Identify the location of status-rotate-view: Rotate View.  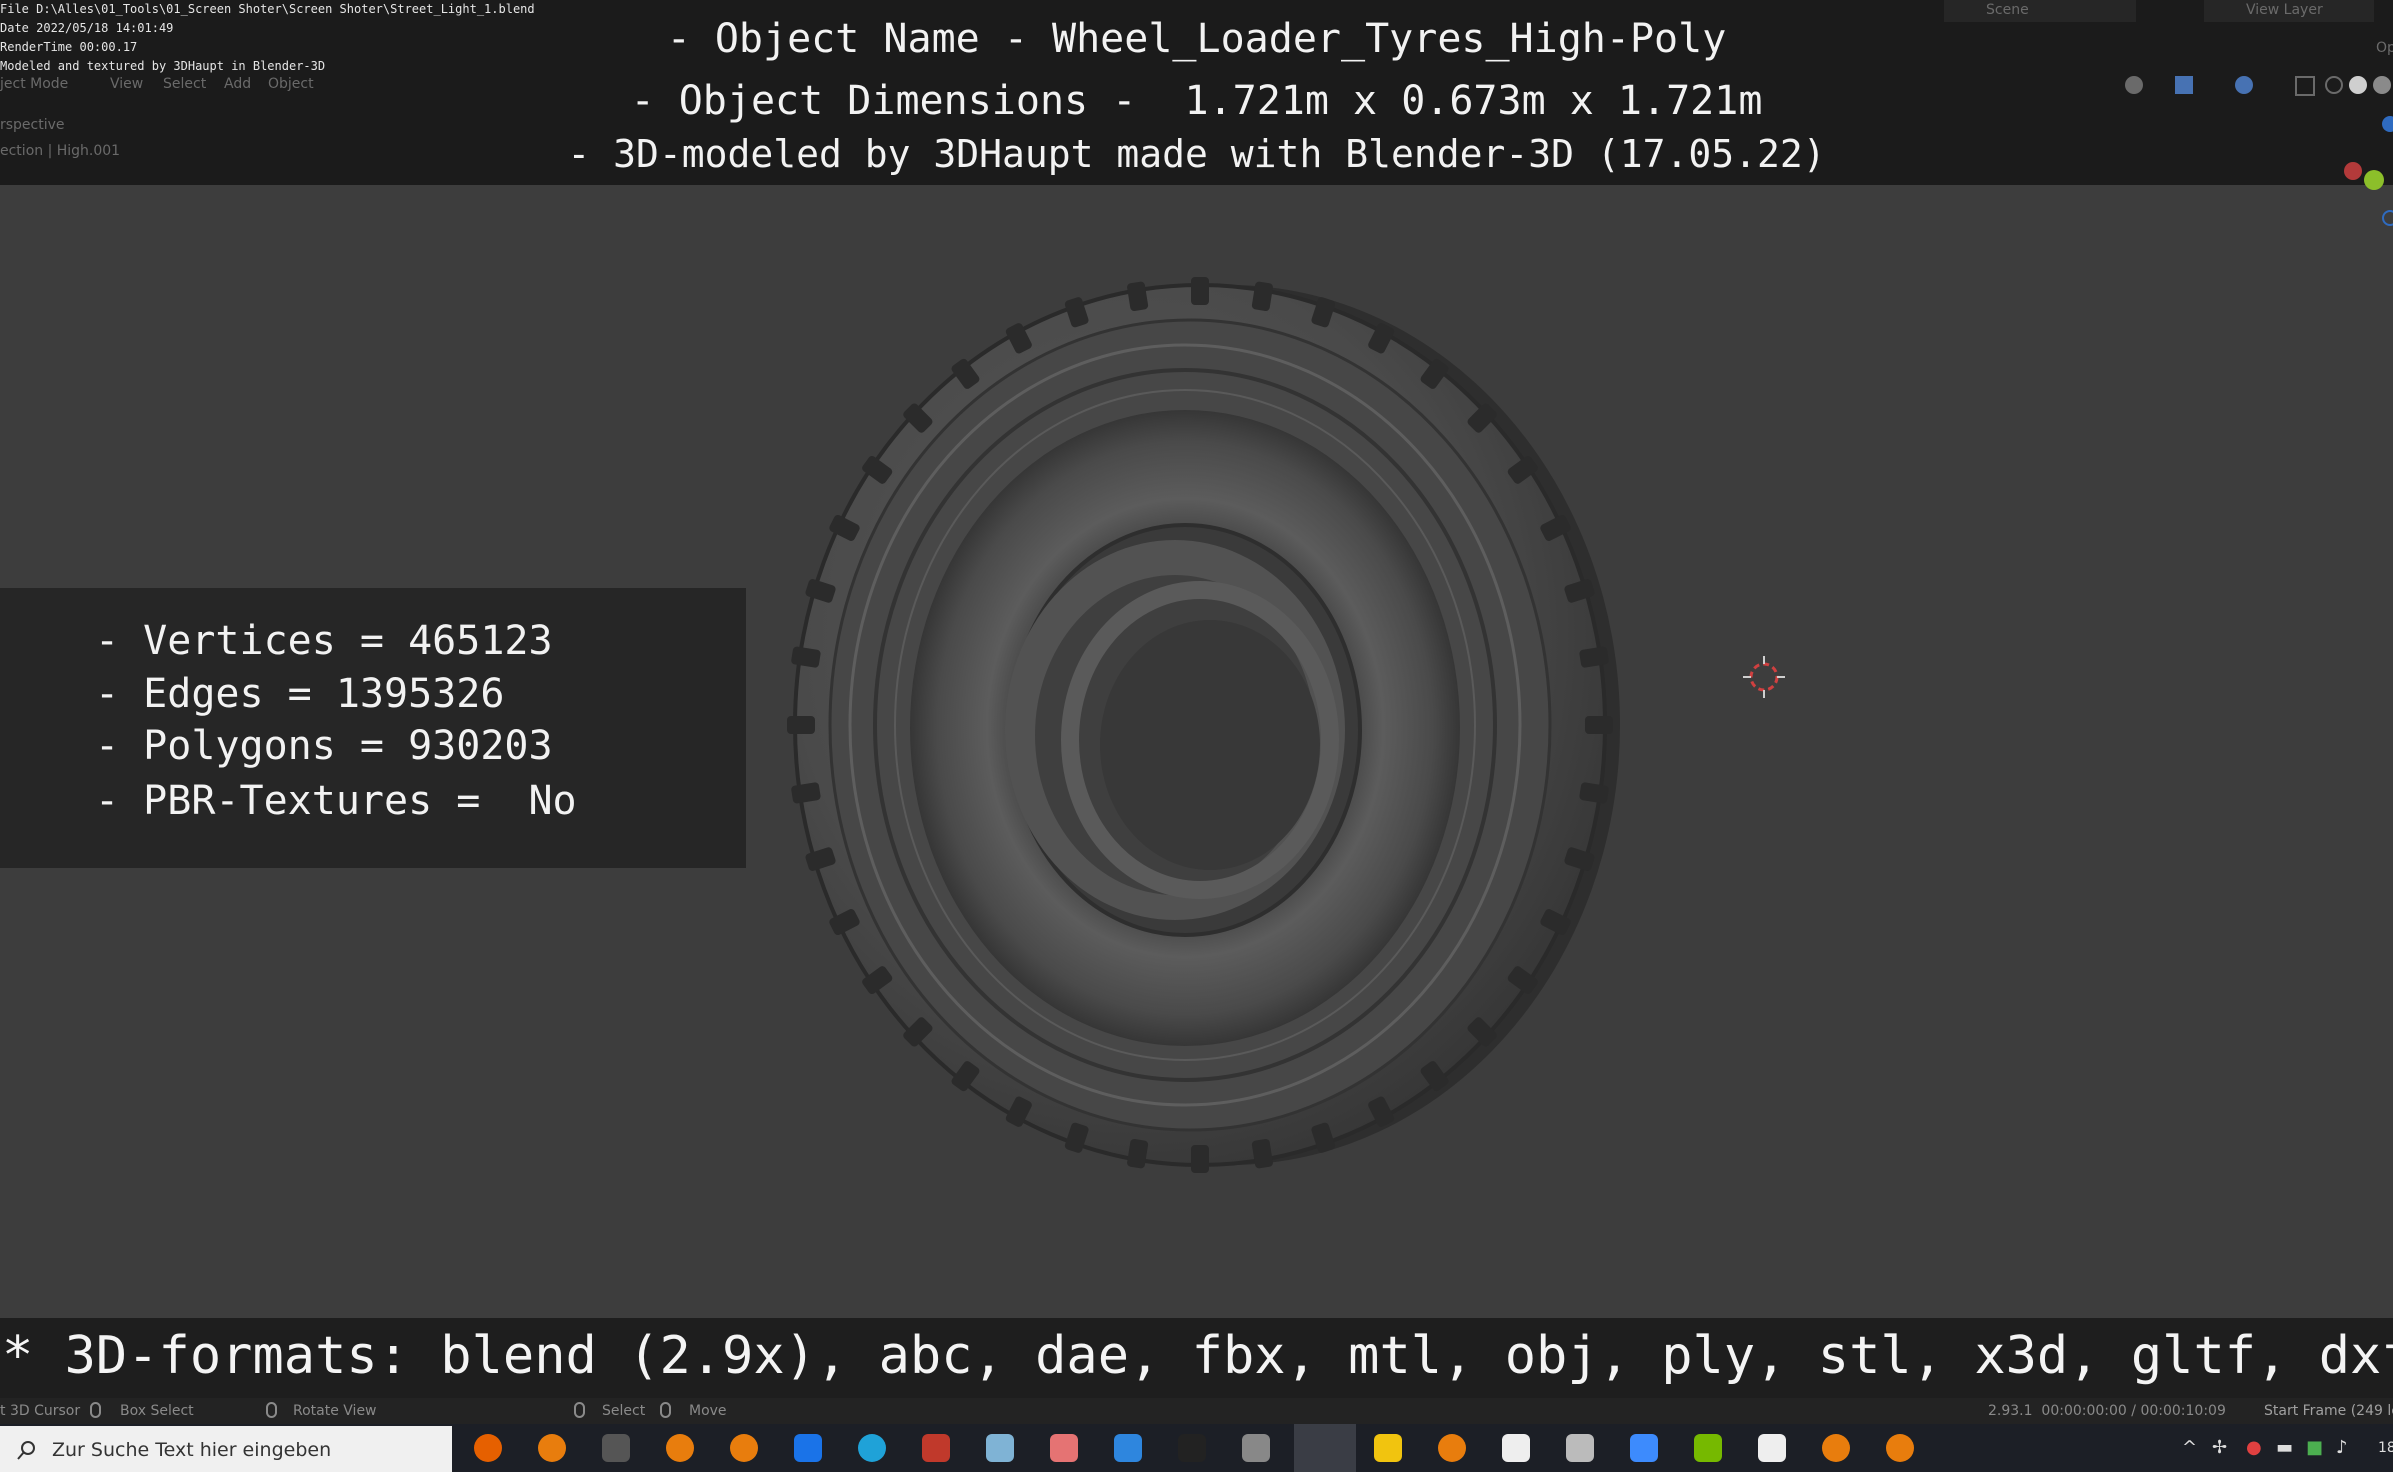
(335, 1411).